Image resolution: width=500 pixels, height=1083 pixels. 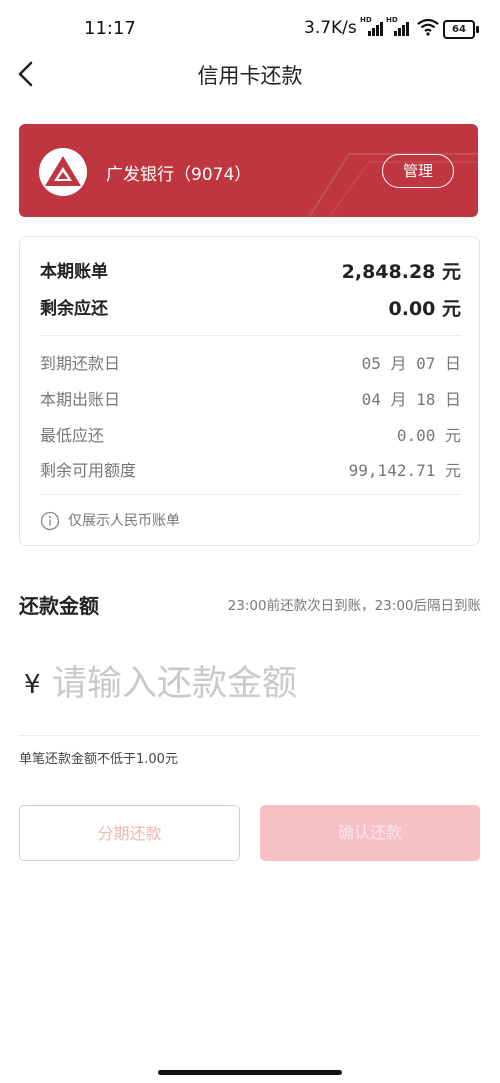 I want to click on hd-label: HD, so click(x=366, y=20).